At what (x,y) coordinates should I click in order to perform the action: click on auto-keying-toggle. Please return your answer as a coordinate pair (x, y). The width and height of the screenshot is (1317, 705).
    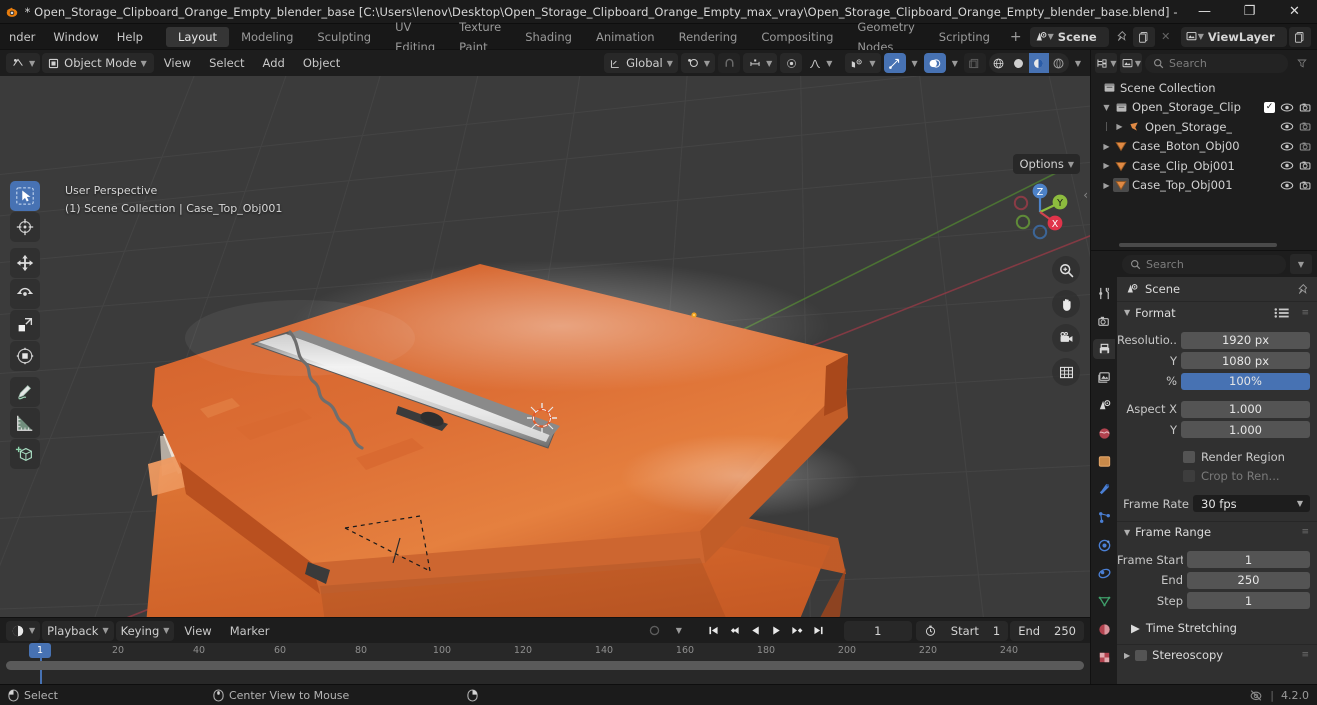
    Looking at the image, I should click on (655, 631).